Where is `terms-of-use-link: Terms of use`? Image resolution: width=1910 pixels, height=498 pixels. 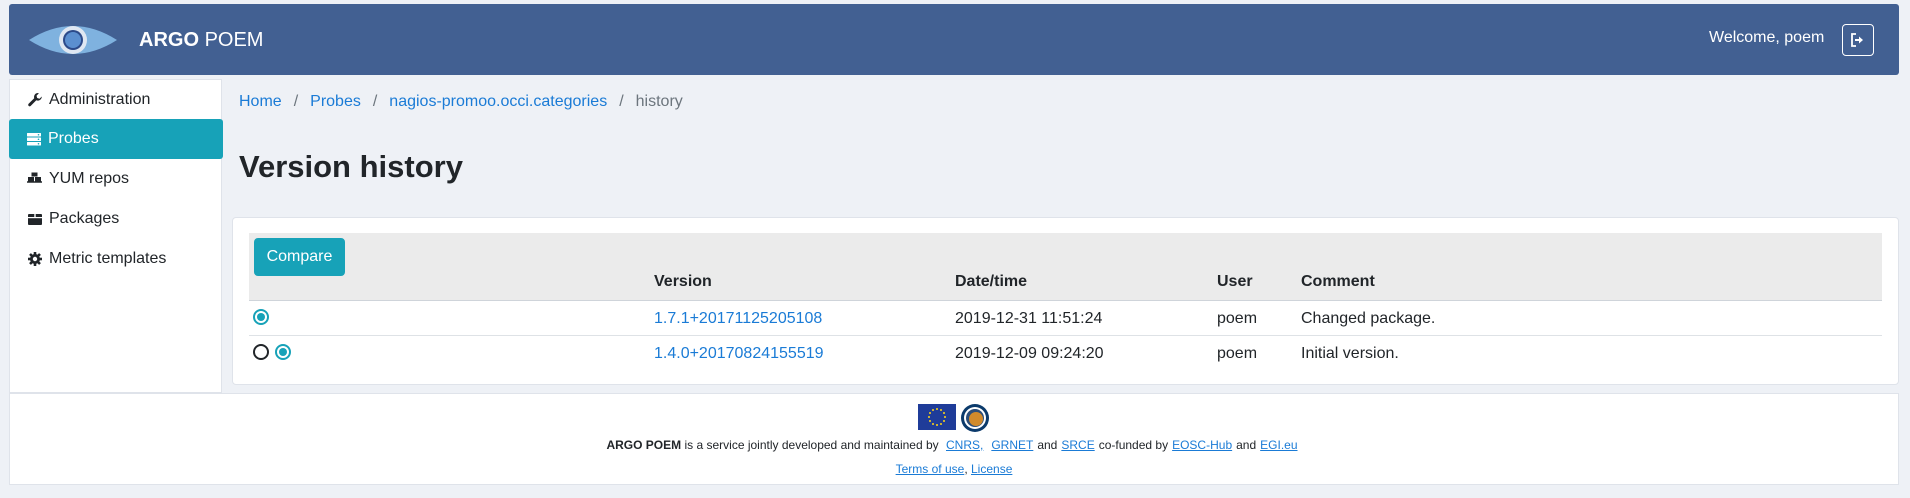
terms-of-use-link: Terms of use is located at coordinates (930, 469).